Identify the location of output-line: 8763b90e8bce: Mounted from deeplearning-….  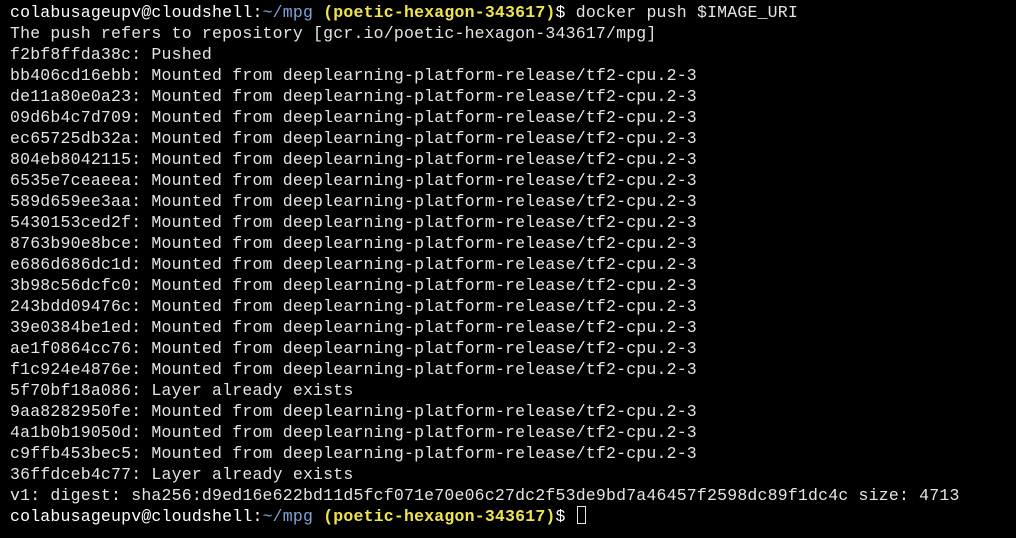
(353, 243).